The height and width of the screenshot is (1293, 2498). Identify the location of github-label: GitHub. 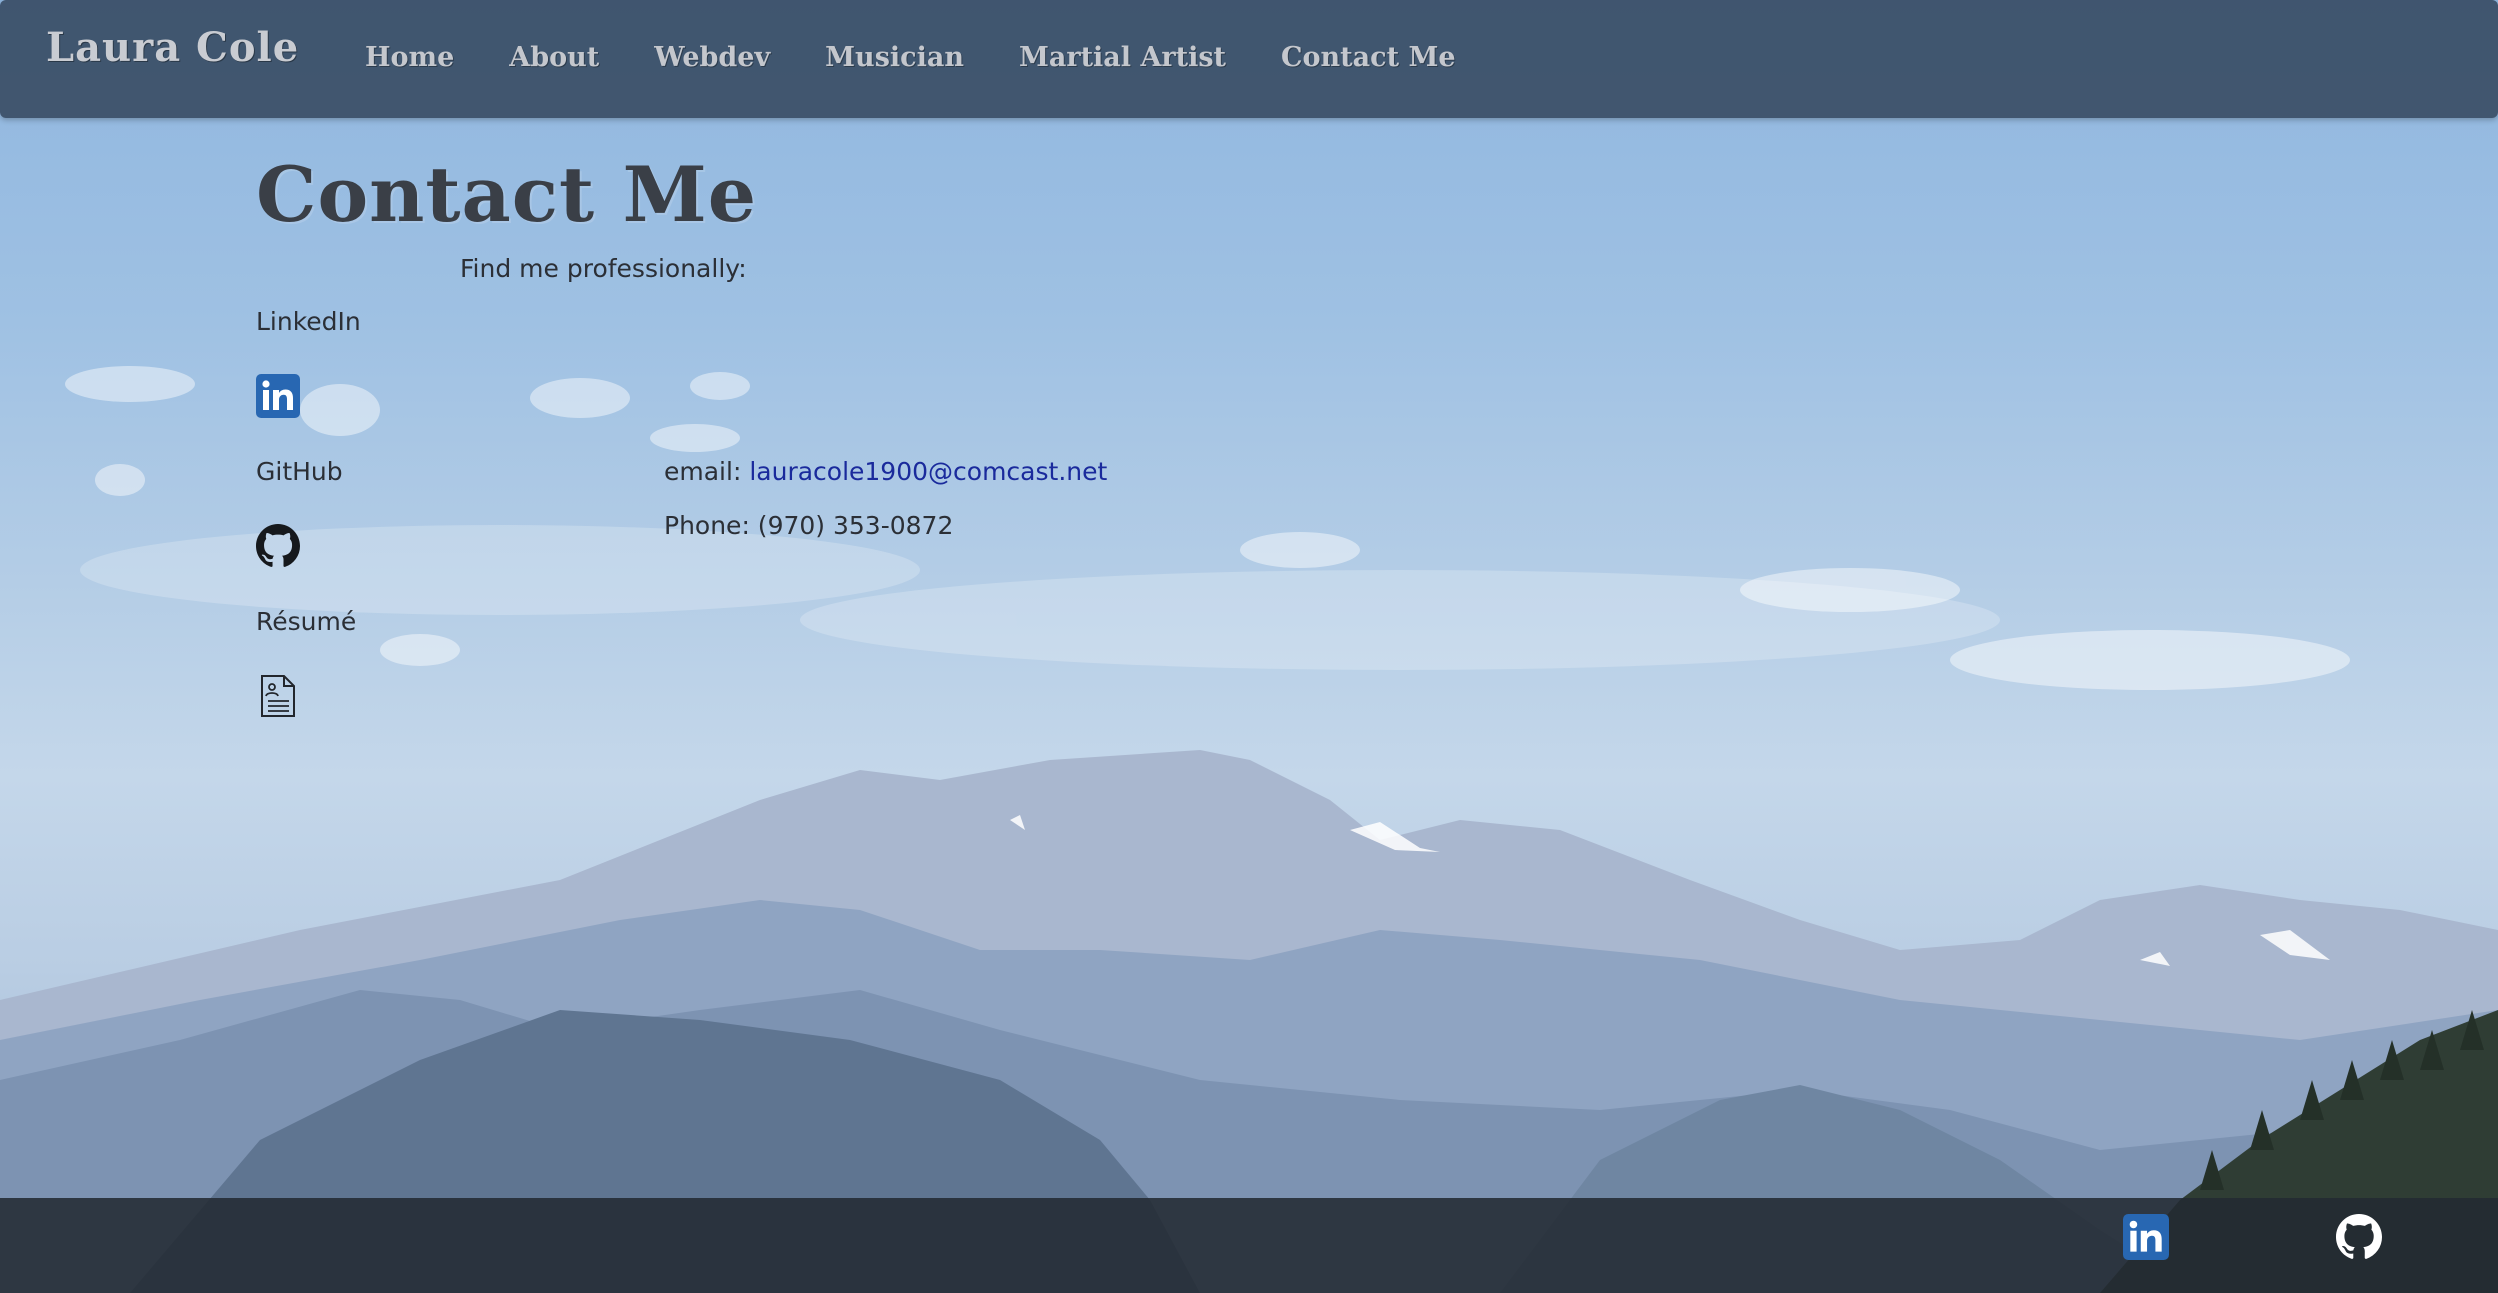
(299, 471).